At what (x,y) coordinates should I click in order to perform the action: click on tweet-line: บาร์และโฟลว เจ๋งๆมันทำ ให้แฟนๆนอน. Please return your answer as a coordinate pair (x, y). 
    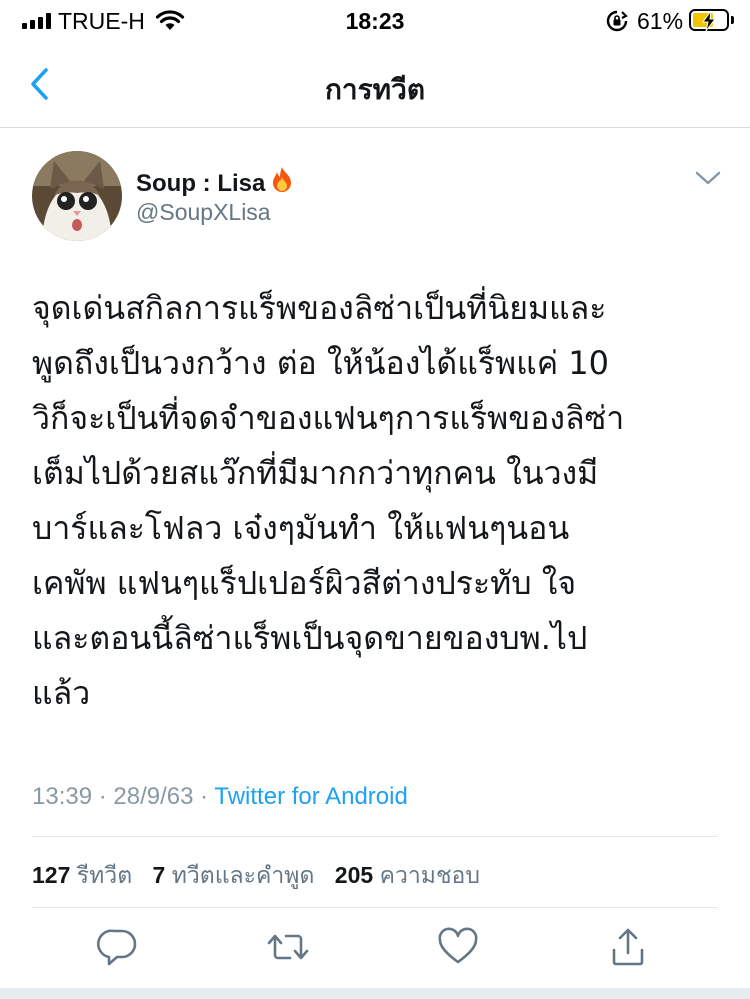
    Looking at the image, I should click on (301, 528).